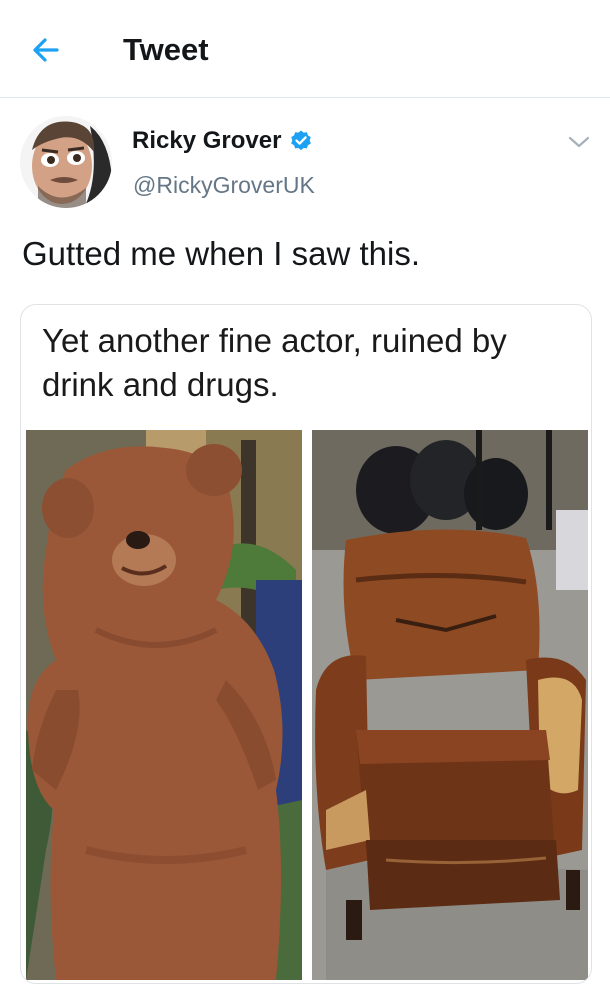 The image size is (610, 1006). What do you see at coordinates (66, 162) in the screenshot?
I see `avatar` at bounding box center [66, 162].